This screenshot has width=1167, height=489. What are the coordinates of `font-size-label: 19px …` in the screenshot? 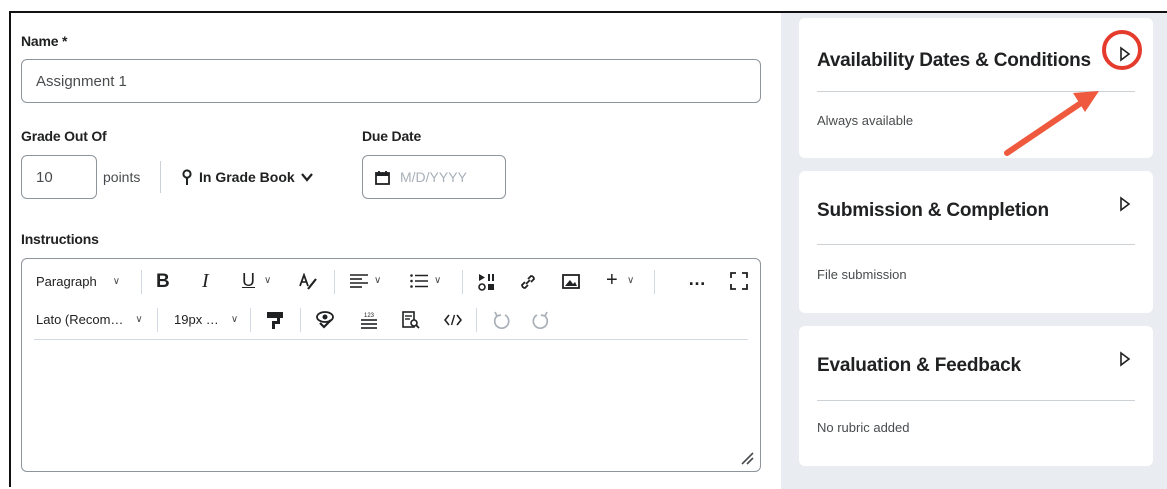 It's located at (196, 319).